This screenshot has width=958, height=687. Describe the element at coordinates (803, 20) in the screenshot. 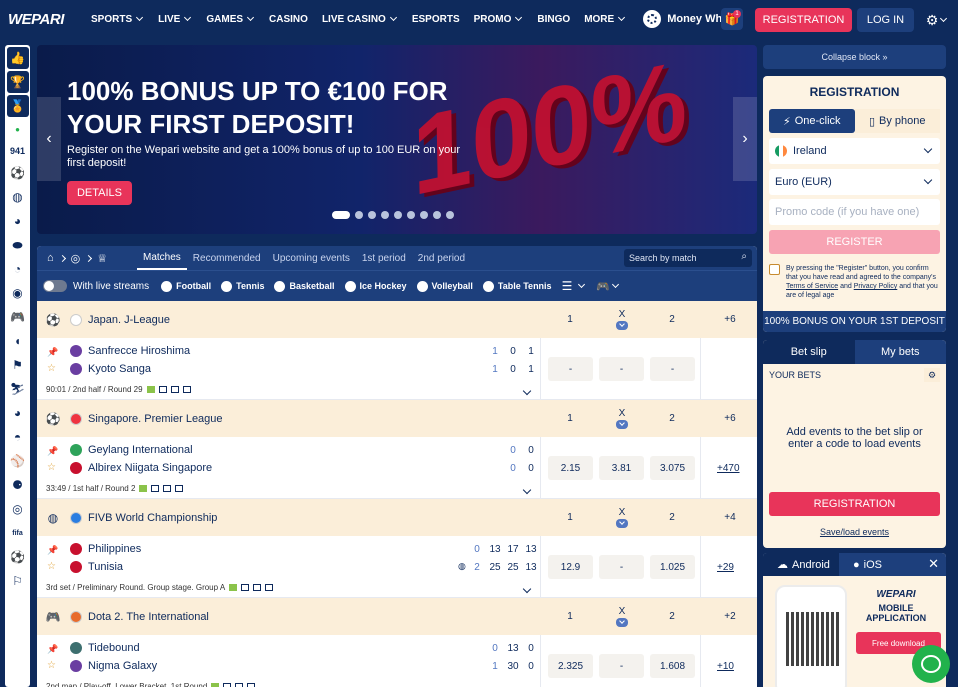

I see `registration-button: REGISTRATION` at that location.